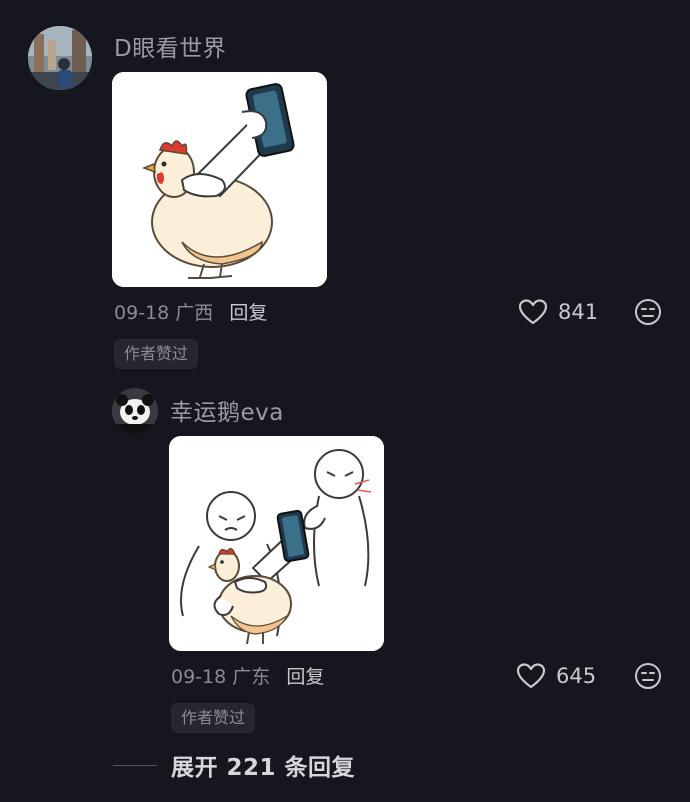 Image resolution: width=690 pixels, height=802 pixels. I want to click on reply-date: 09-18, so click(199, 677).